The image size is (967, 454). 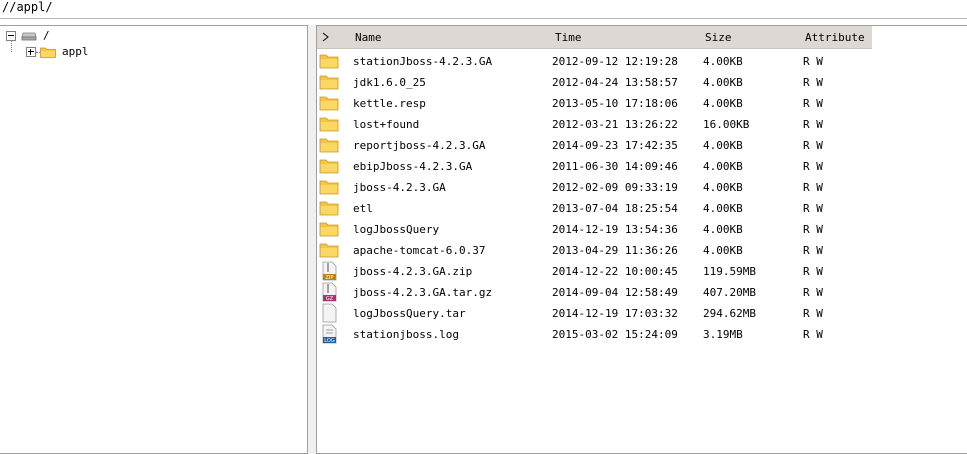 What do you see at coordinates (615, 292) in the screenshot?
I see `file-time: 2014-09-04 12:58:49` at bounding box center [615, 292].